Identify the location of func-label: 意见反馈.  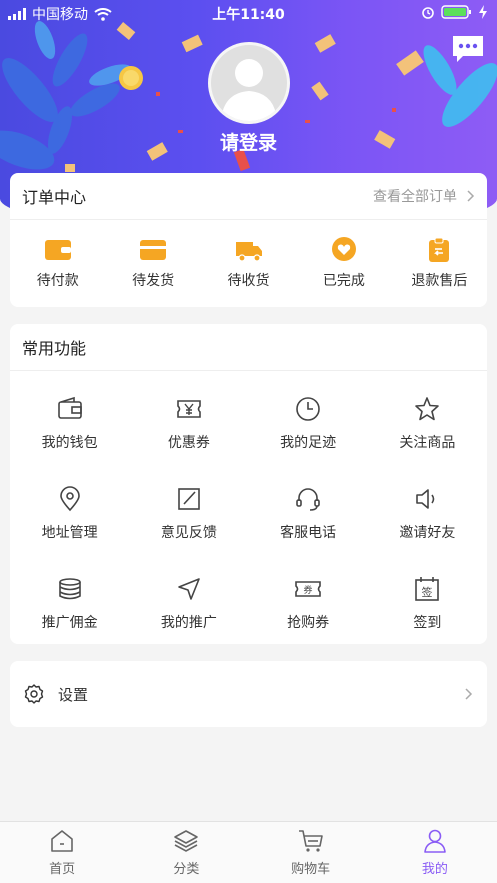
(188, 533).